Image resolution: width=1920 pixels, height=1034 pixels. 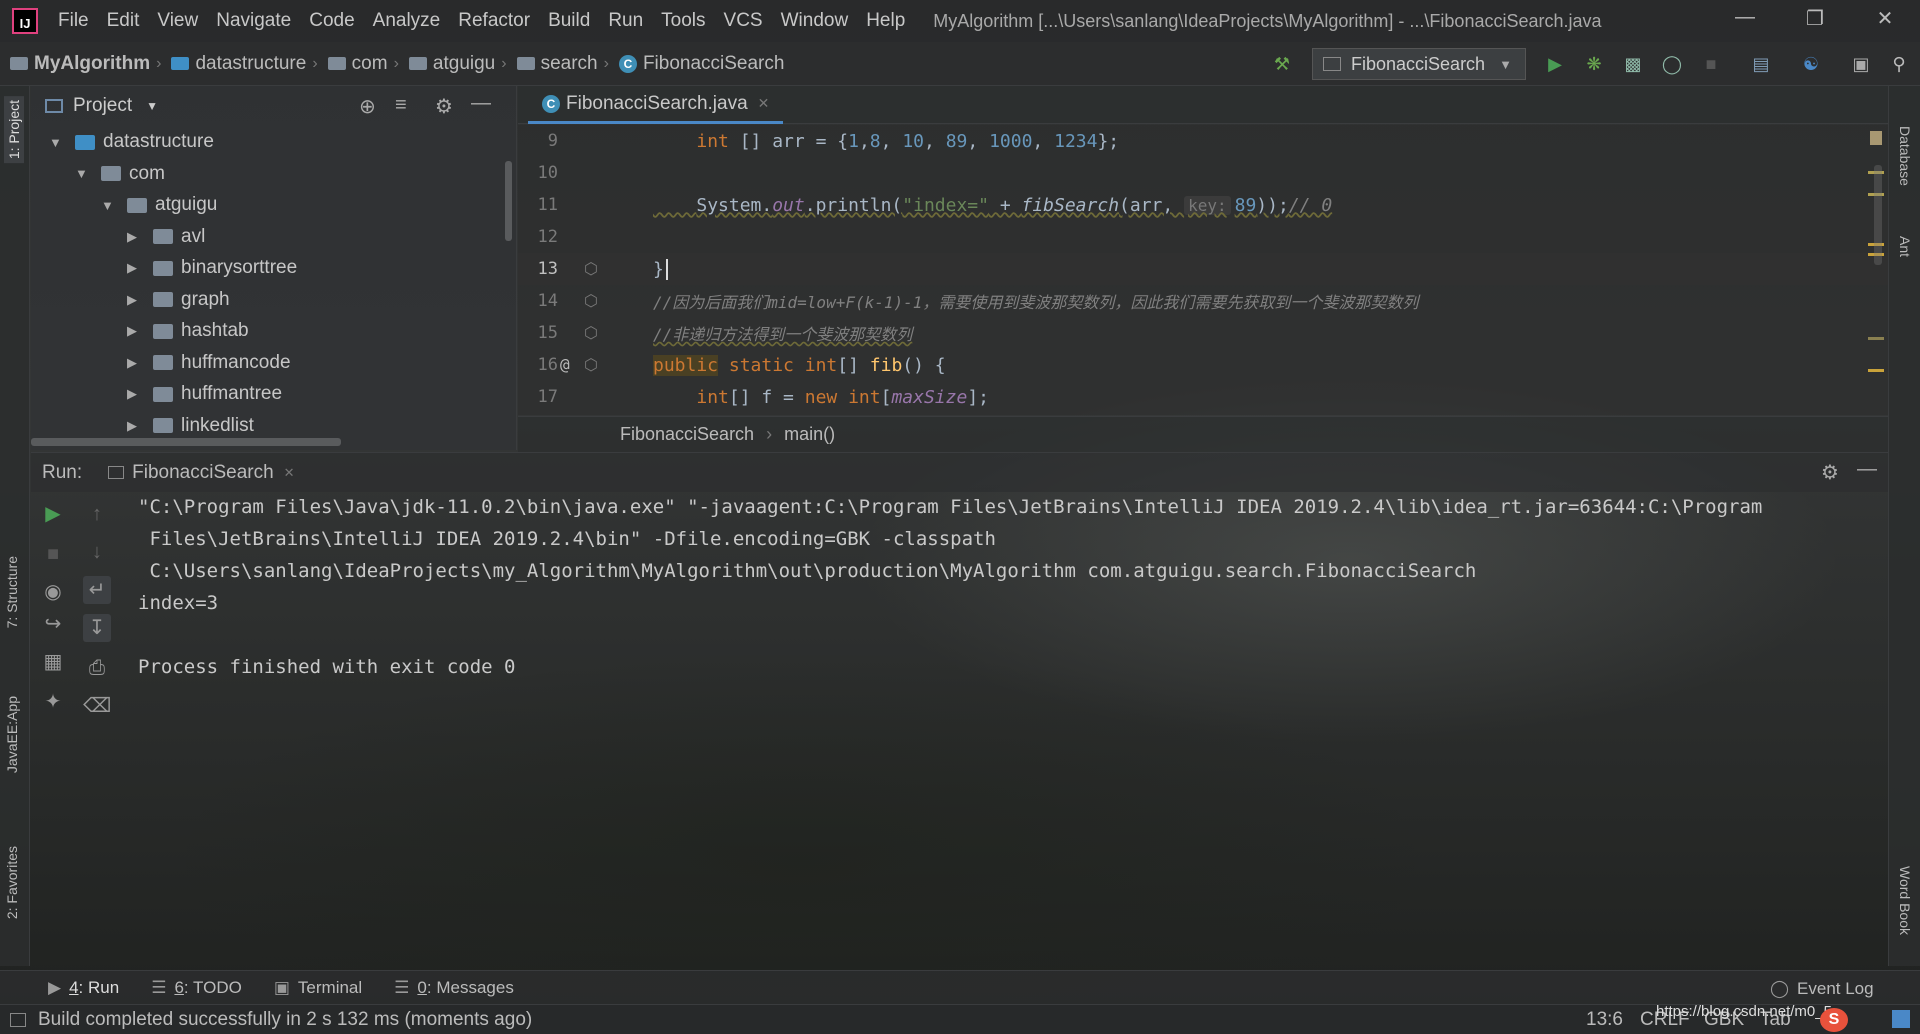 I want to click on tool-windows-icon, so click(x=18, y=1019).